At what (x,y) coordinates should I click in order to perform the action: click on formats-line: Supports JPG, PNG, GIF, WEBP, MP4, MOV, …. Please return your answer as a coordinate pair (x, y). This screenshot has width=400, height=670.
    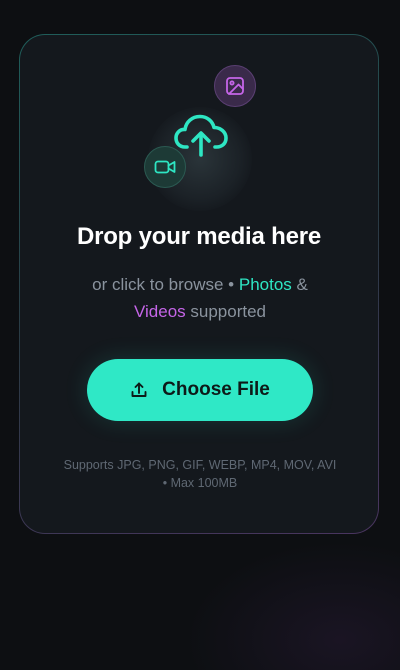
    Looking at the image, I should click on (200, 465).